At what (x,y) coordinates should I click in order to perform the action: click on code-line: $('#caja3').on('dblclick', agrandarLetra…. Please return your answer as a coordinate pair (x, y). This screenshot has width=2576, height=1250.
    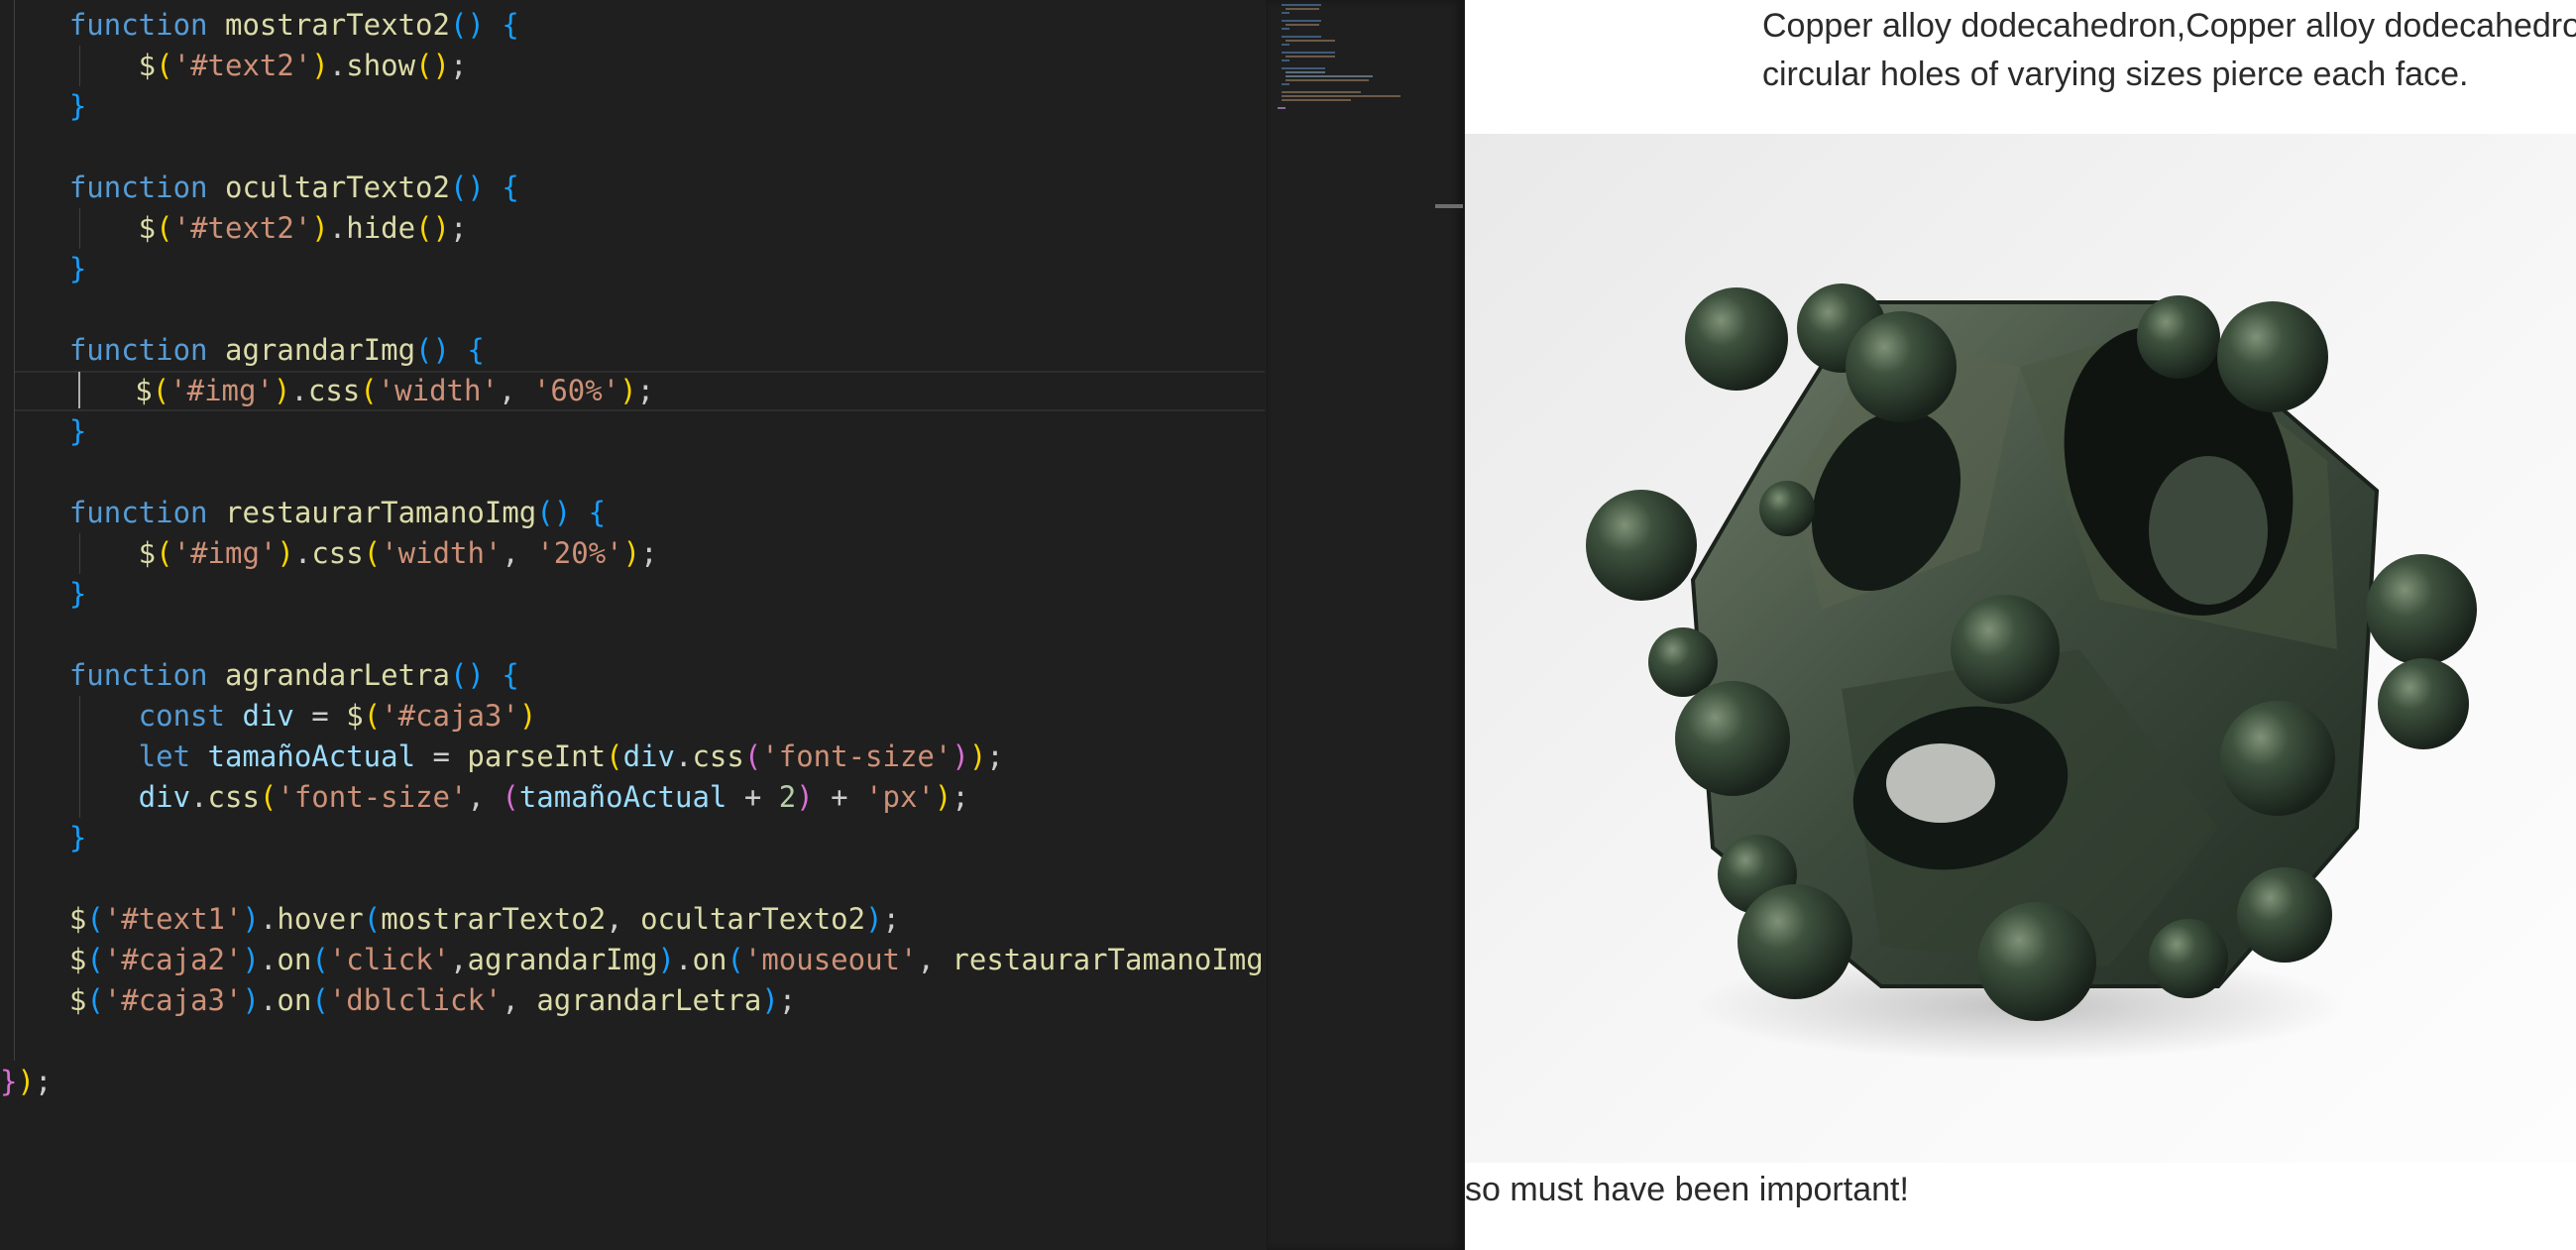
    Looking at the image, I should click on (398, 1000).